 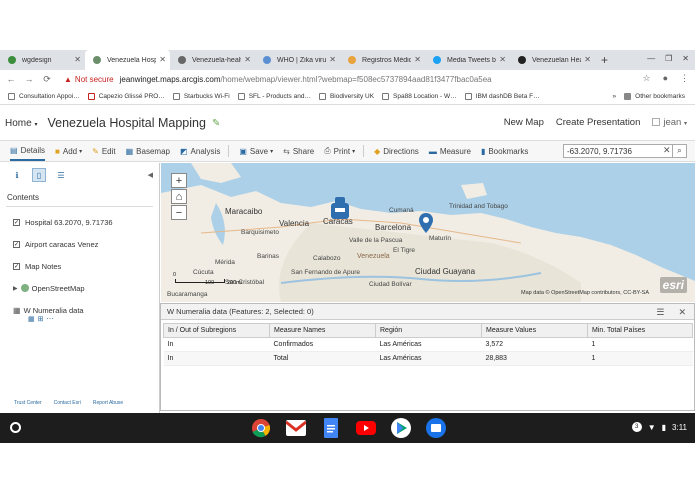 I want to click on location-search-input, so click(x=618, y=151).